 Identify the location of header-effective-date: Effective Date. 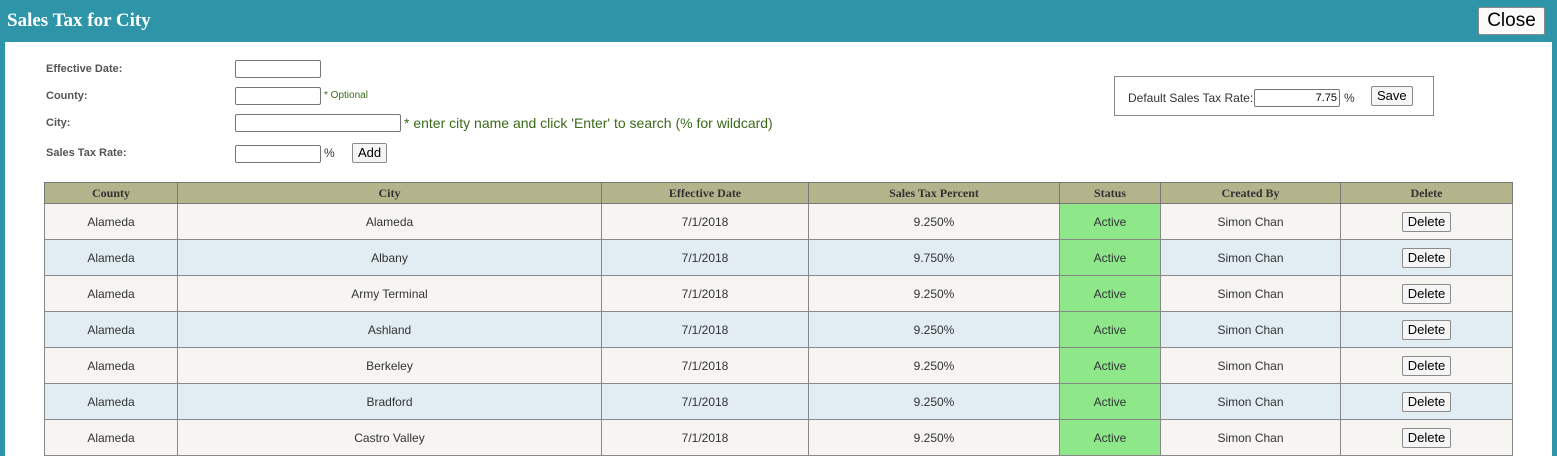
(705, 193).